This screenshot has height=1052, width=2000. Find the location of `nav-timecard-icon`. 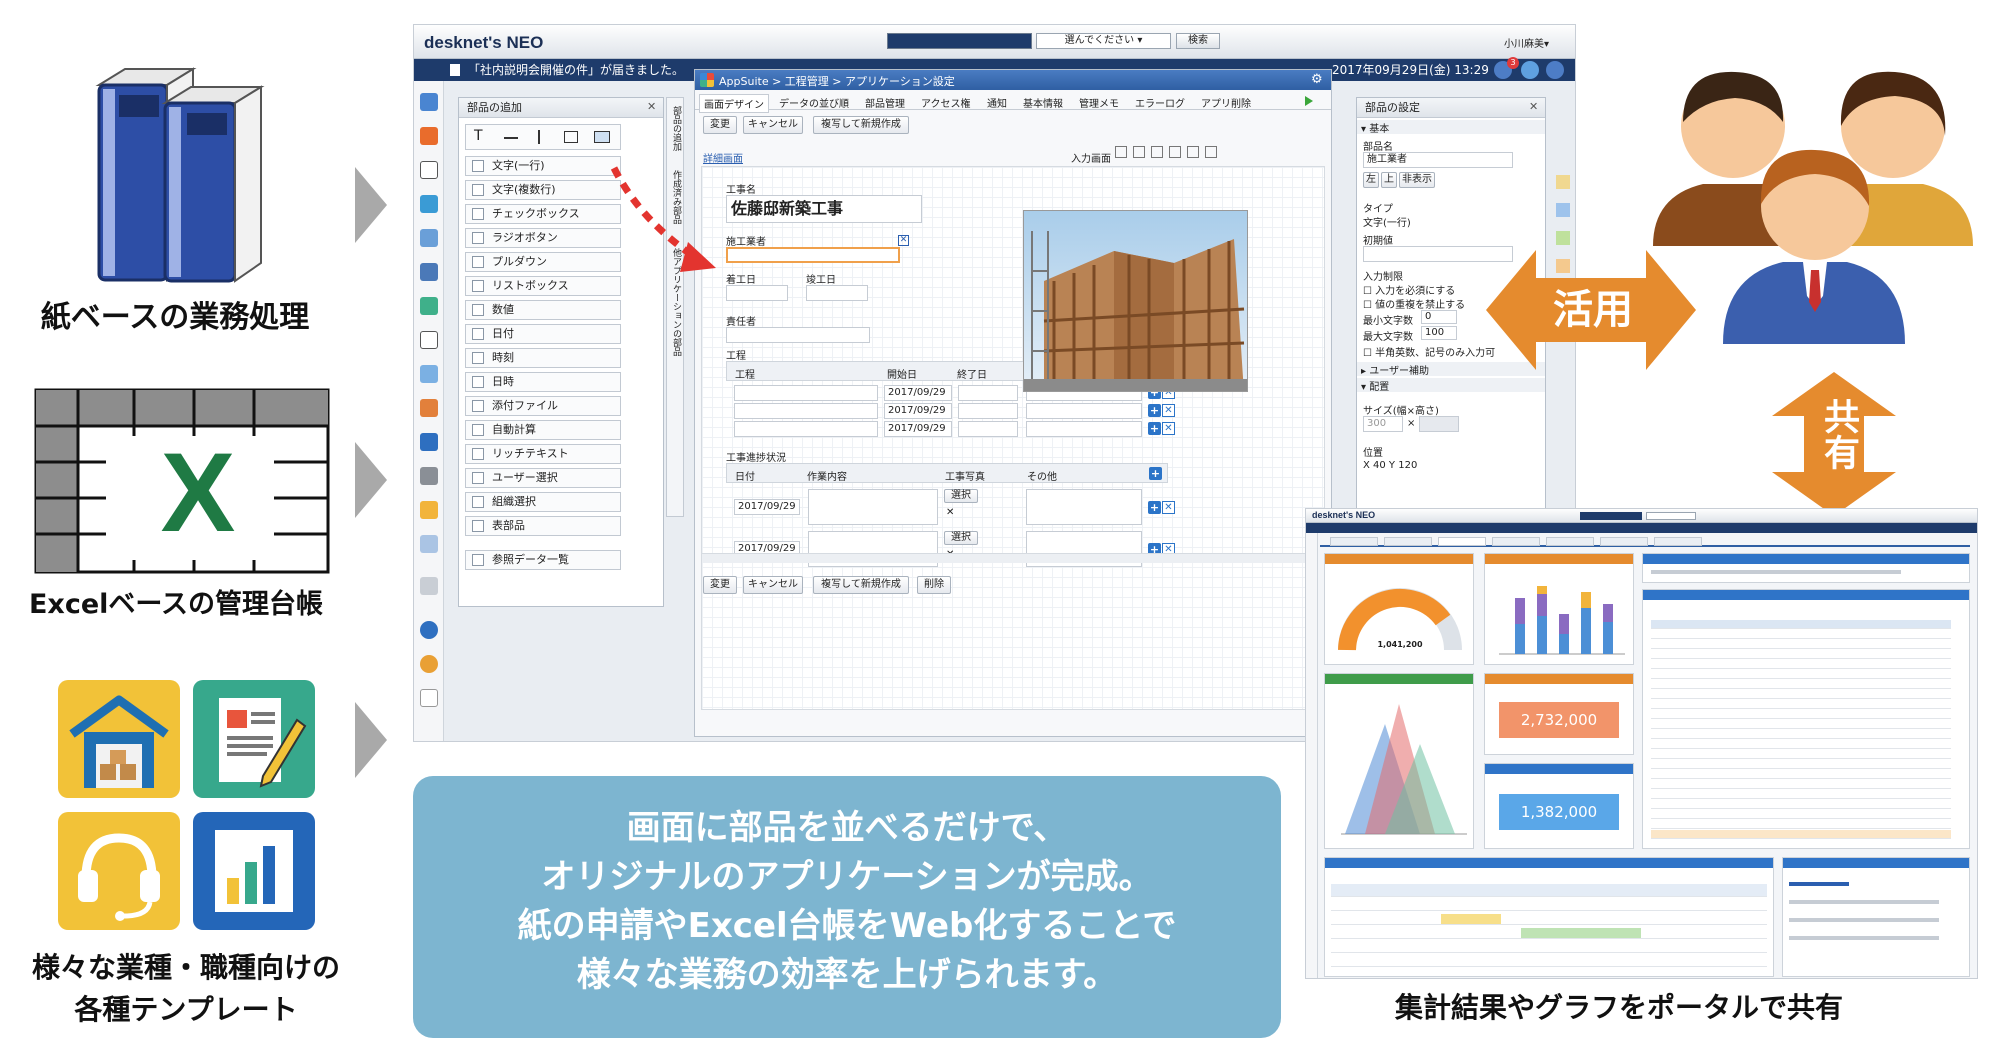

nav-timecard-icon is located at coordinates (429, 408).